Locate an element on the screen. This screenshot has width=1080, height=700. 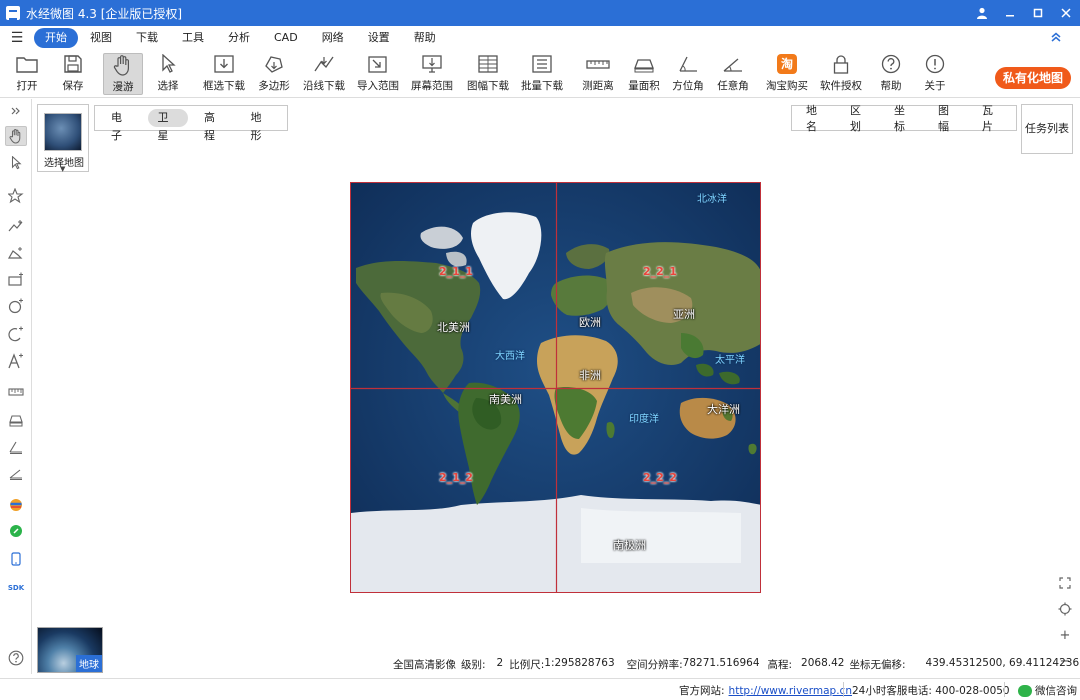
batch-download-button: 批量下载 is located at coordinates (542, 74).